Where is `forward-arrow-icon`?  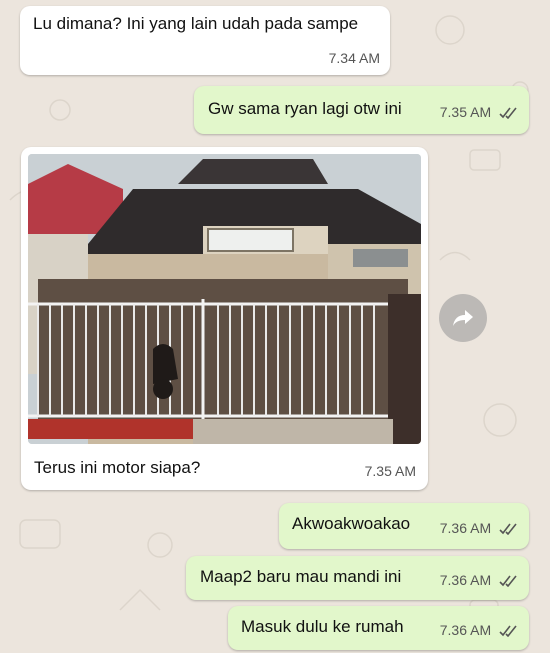
forward-arrow-icon is located at coordinates (463, 318).